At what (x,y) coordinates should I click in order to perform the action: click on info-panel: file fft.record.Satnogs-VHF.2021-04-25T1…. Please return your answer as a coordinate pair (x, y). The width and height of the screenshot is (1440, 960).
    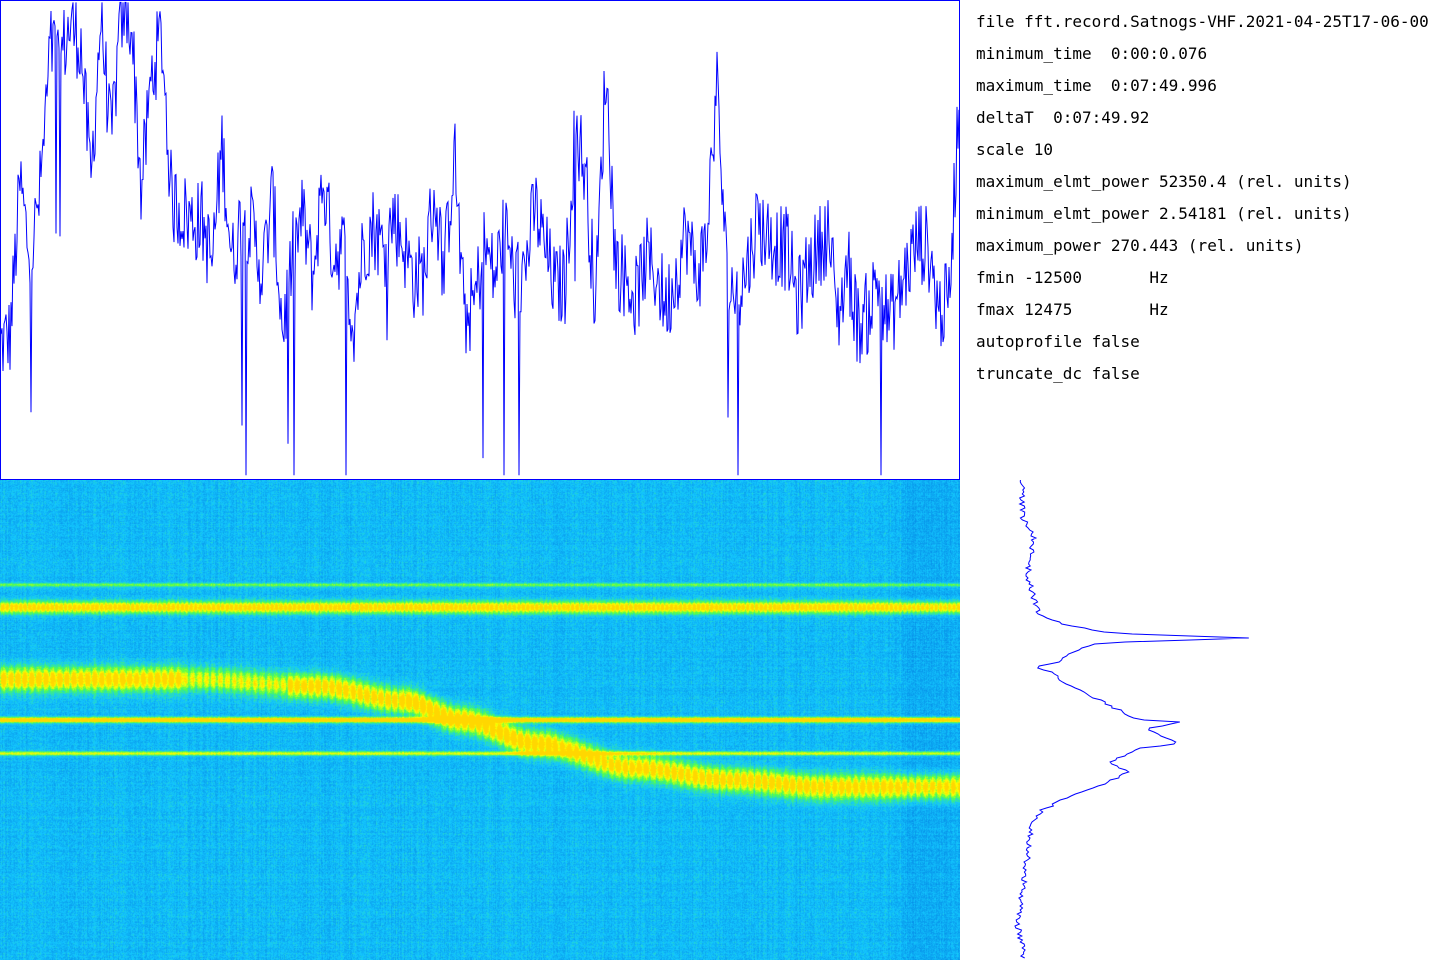
    Looking at the image, I should click on (1208, 210).